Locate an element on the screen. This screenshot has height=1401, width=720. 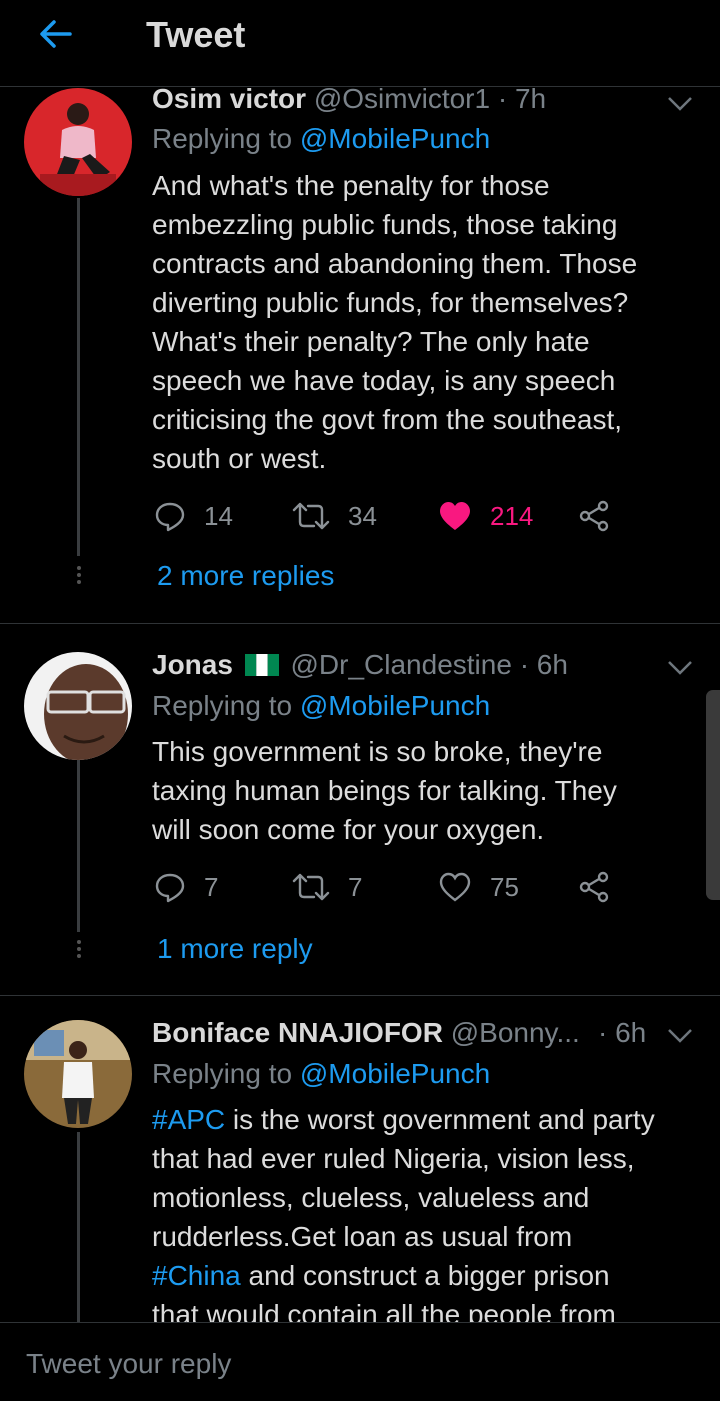
like-count: 214 is located at coordinates (512, 515).